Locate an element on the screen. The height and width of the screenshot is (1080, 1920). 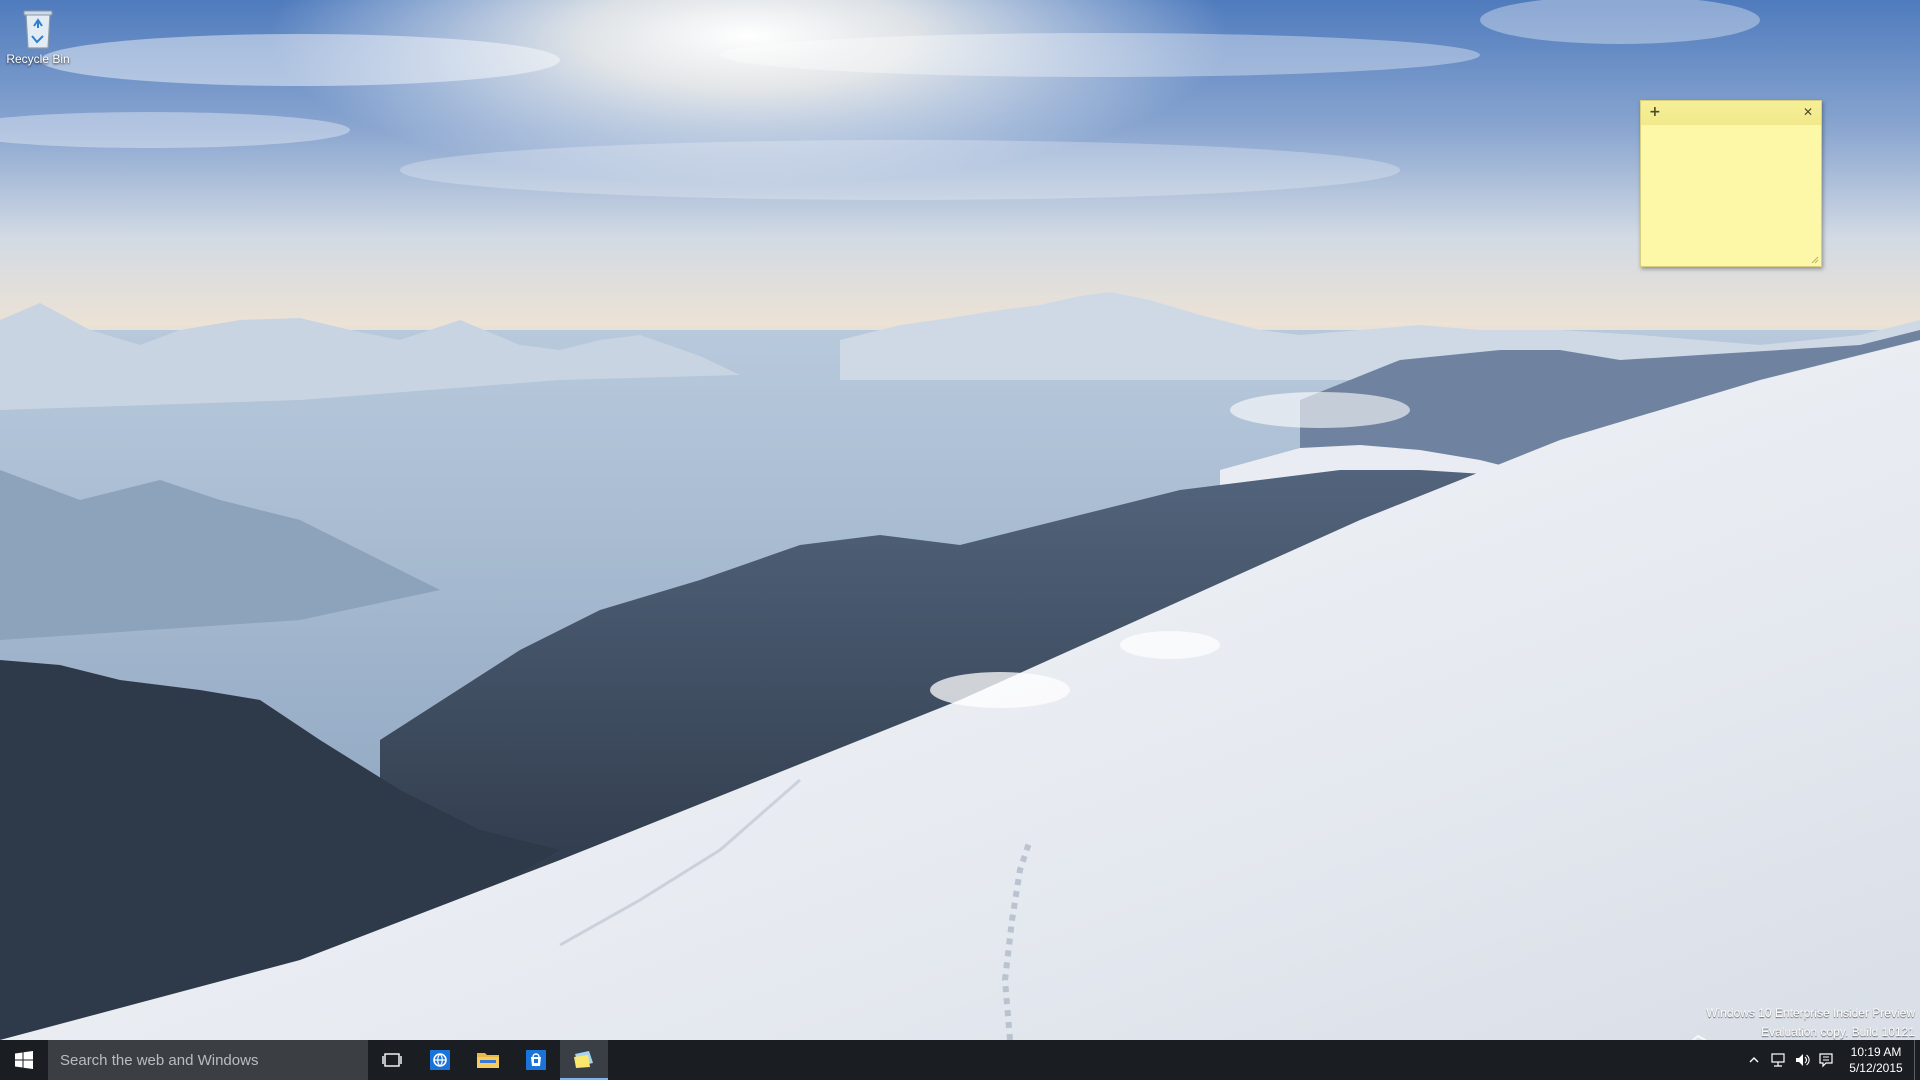
task-view-button is located at coordinates (392, 1060).